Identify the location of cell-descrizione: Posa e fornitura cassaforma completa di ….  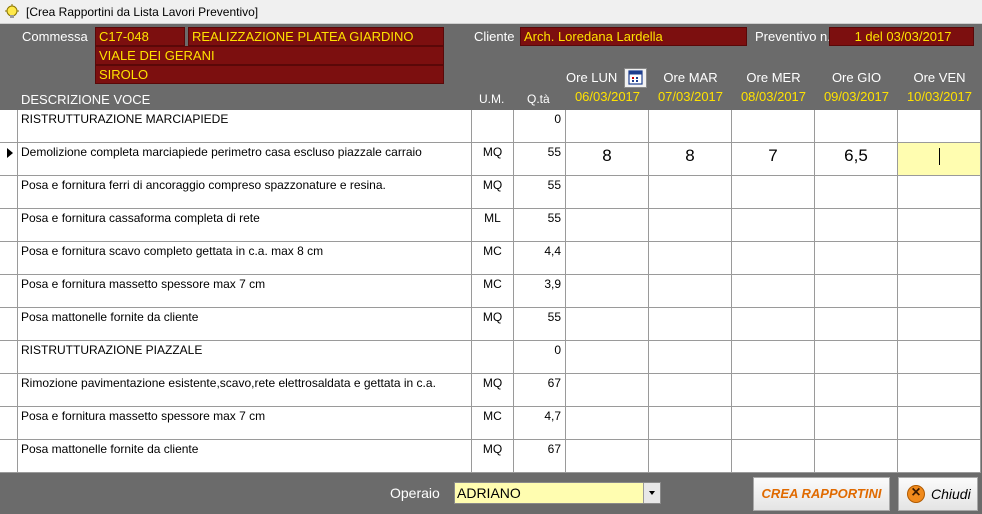
(245, 225).